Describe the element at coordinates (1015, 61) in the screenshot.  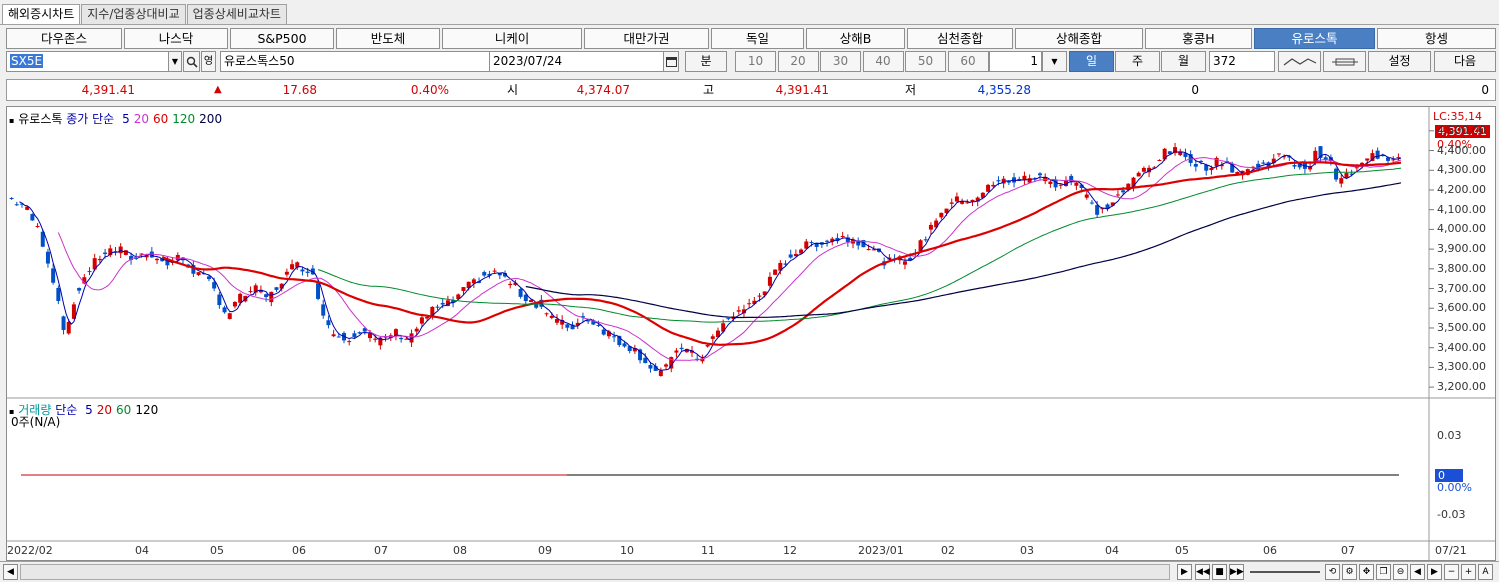
I see `period-value-input: 1` at that location.